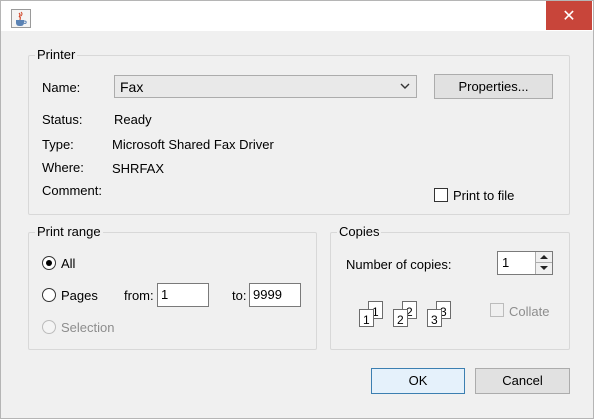  I want to click on copies-spinner: 1, so click(525, 263).